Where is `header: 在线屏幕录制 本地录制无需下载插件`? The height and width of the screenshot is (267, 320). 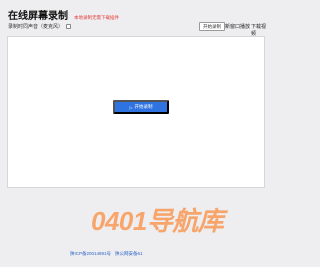 header: 在线屏幕录制 本地录制无需下载插件 is located at coordinates (63, 14).